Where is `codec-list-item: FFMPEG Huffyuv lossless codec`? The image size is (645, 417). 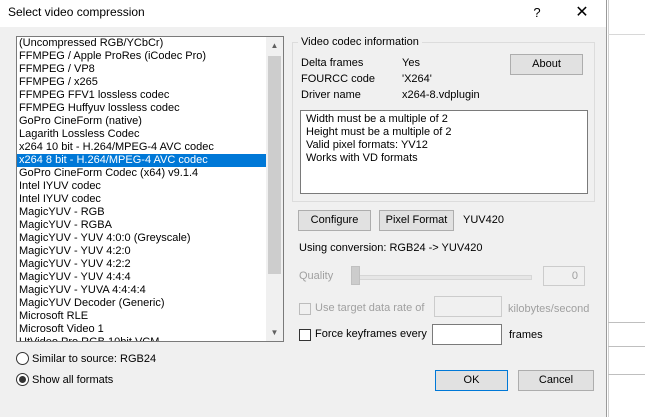 codec-list-item: FFMPEG Huffyuv lossless codec is located at coordinates (142, 108).